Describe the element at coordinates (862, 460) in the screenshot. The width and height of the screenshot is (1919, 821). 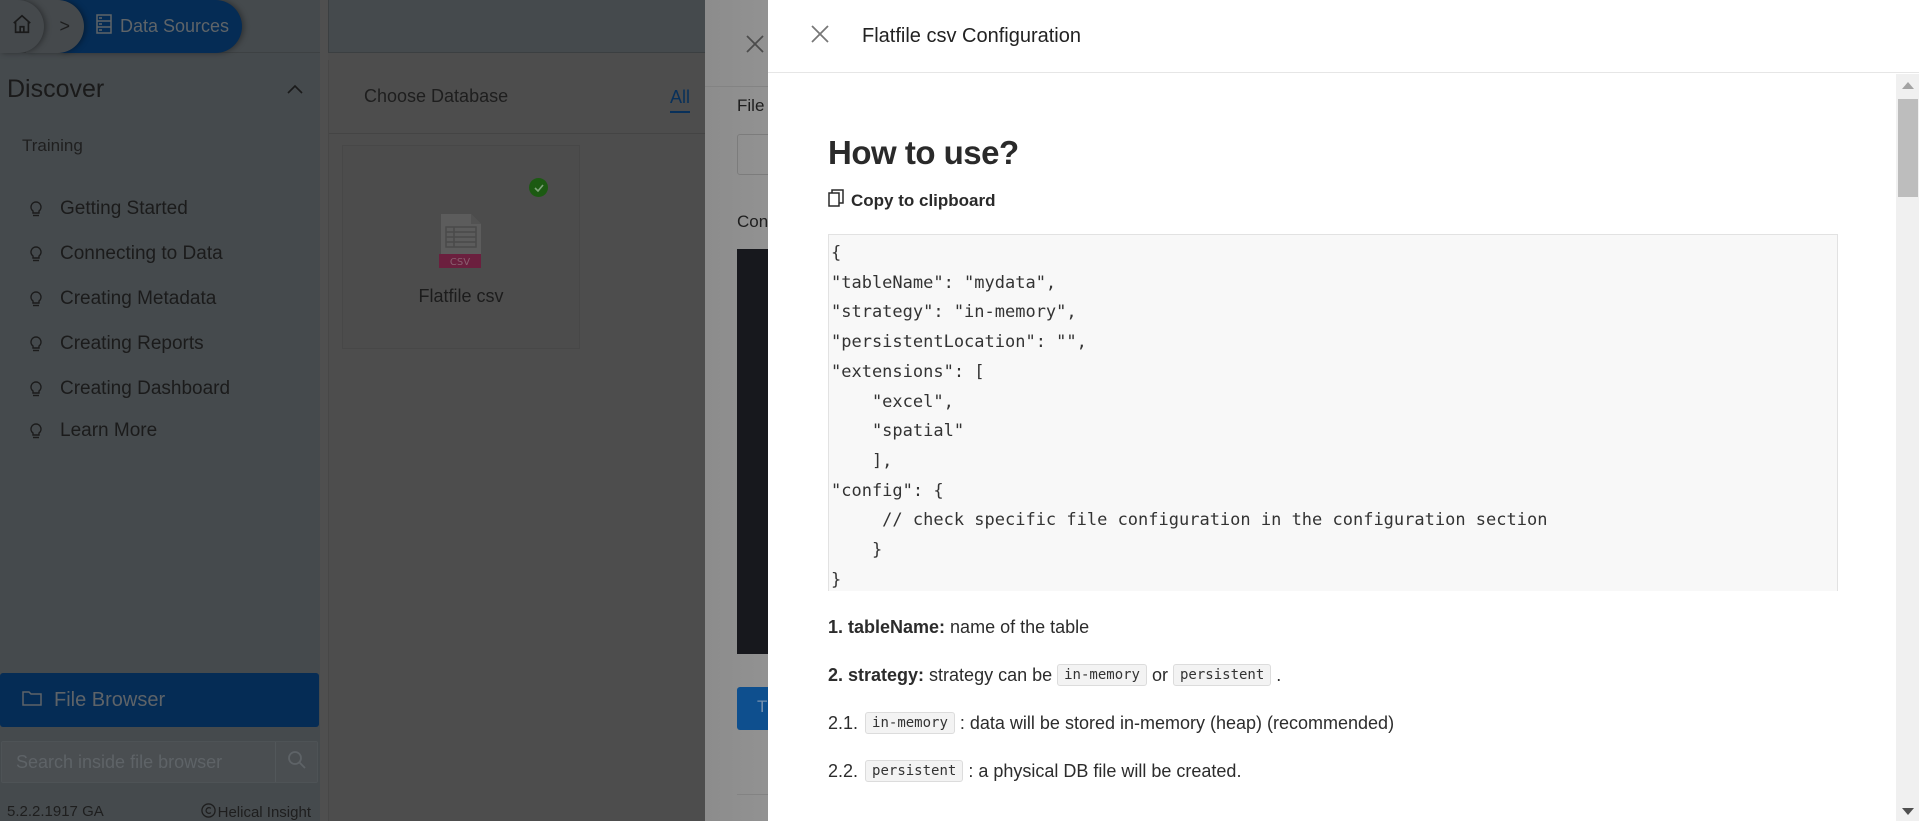
I see `code-line: ],` at that location.